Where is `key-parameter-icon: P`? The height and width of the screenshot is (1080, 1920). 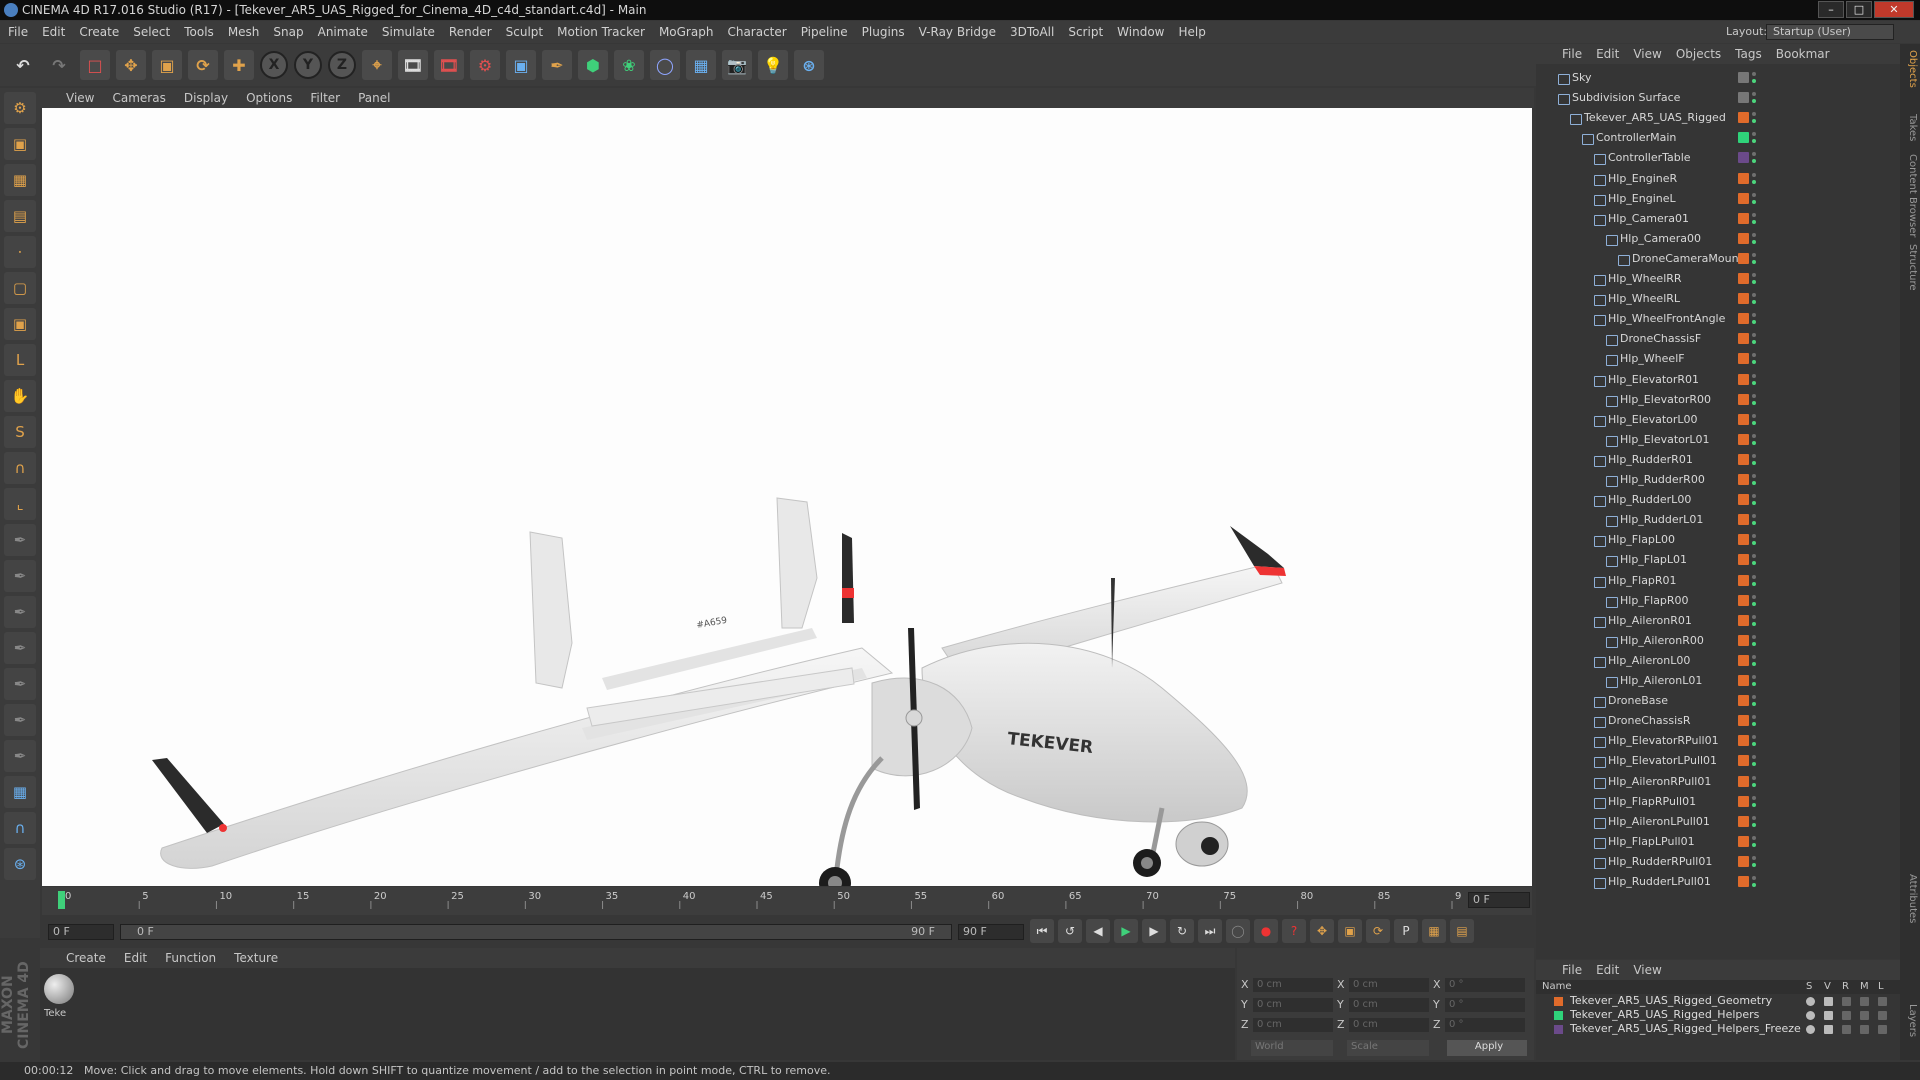 key-parameter-icon: P is located at coordinates (1406, 931).